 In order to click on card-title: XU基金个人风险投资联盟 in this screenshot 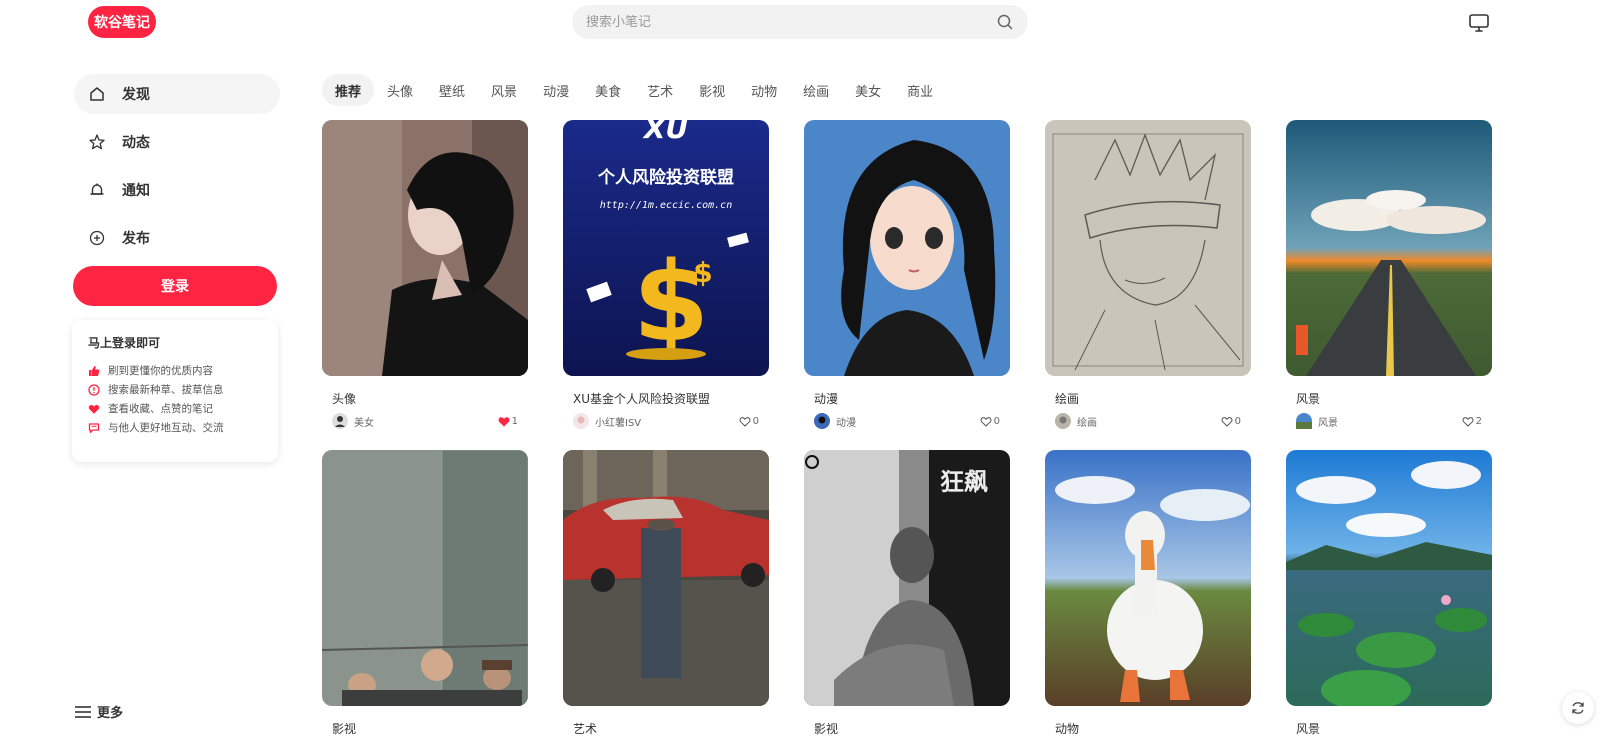, I will do `click(666, 398)`.